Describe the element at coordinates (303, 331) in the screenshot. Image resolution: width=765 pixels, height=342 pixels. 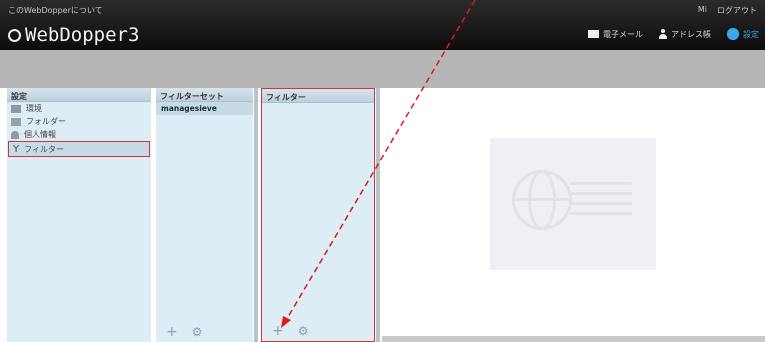
I see `filter-actions-button: ⚙` at that location.